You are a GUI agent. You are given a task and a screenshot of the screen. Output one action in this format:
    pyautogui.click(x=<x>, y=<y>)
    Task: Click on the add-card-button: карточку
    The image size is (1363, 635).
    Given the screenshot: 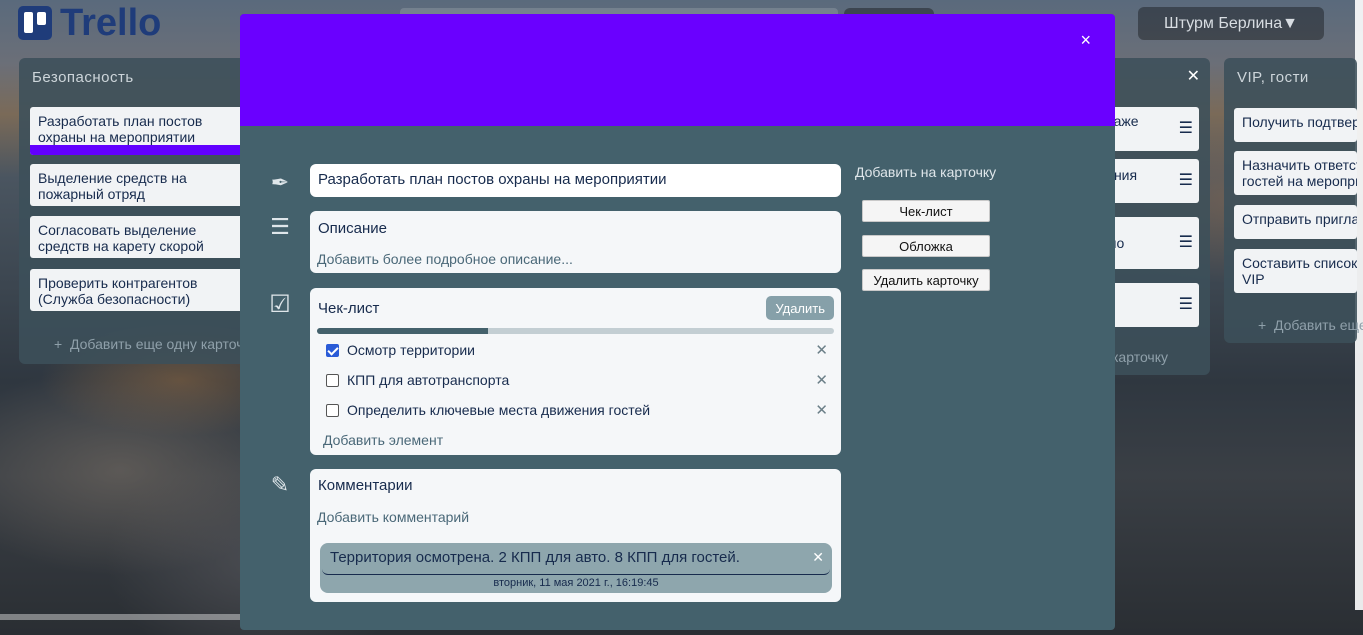 What is the action you would take?
    pyautogui.click(x=1140, y=357)
    